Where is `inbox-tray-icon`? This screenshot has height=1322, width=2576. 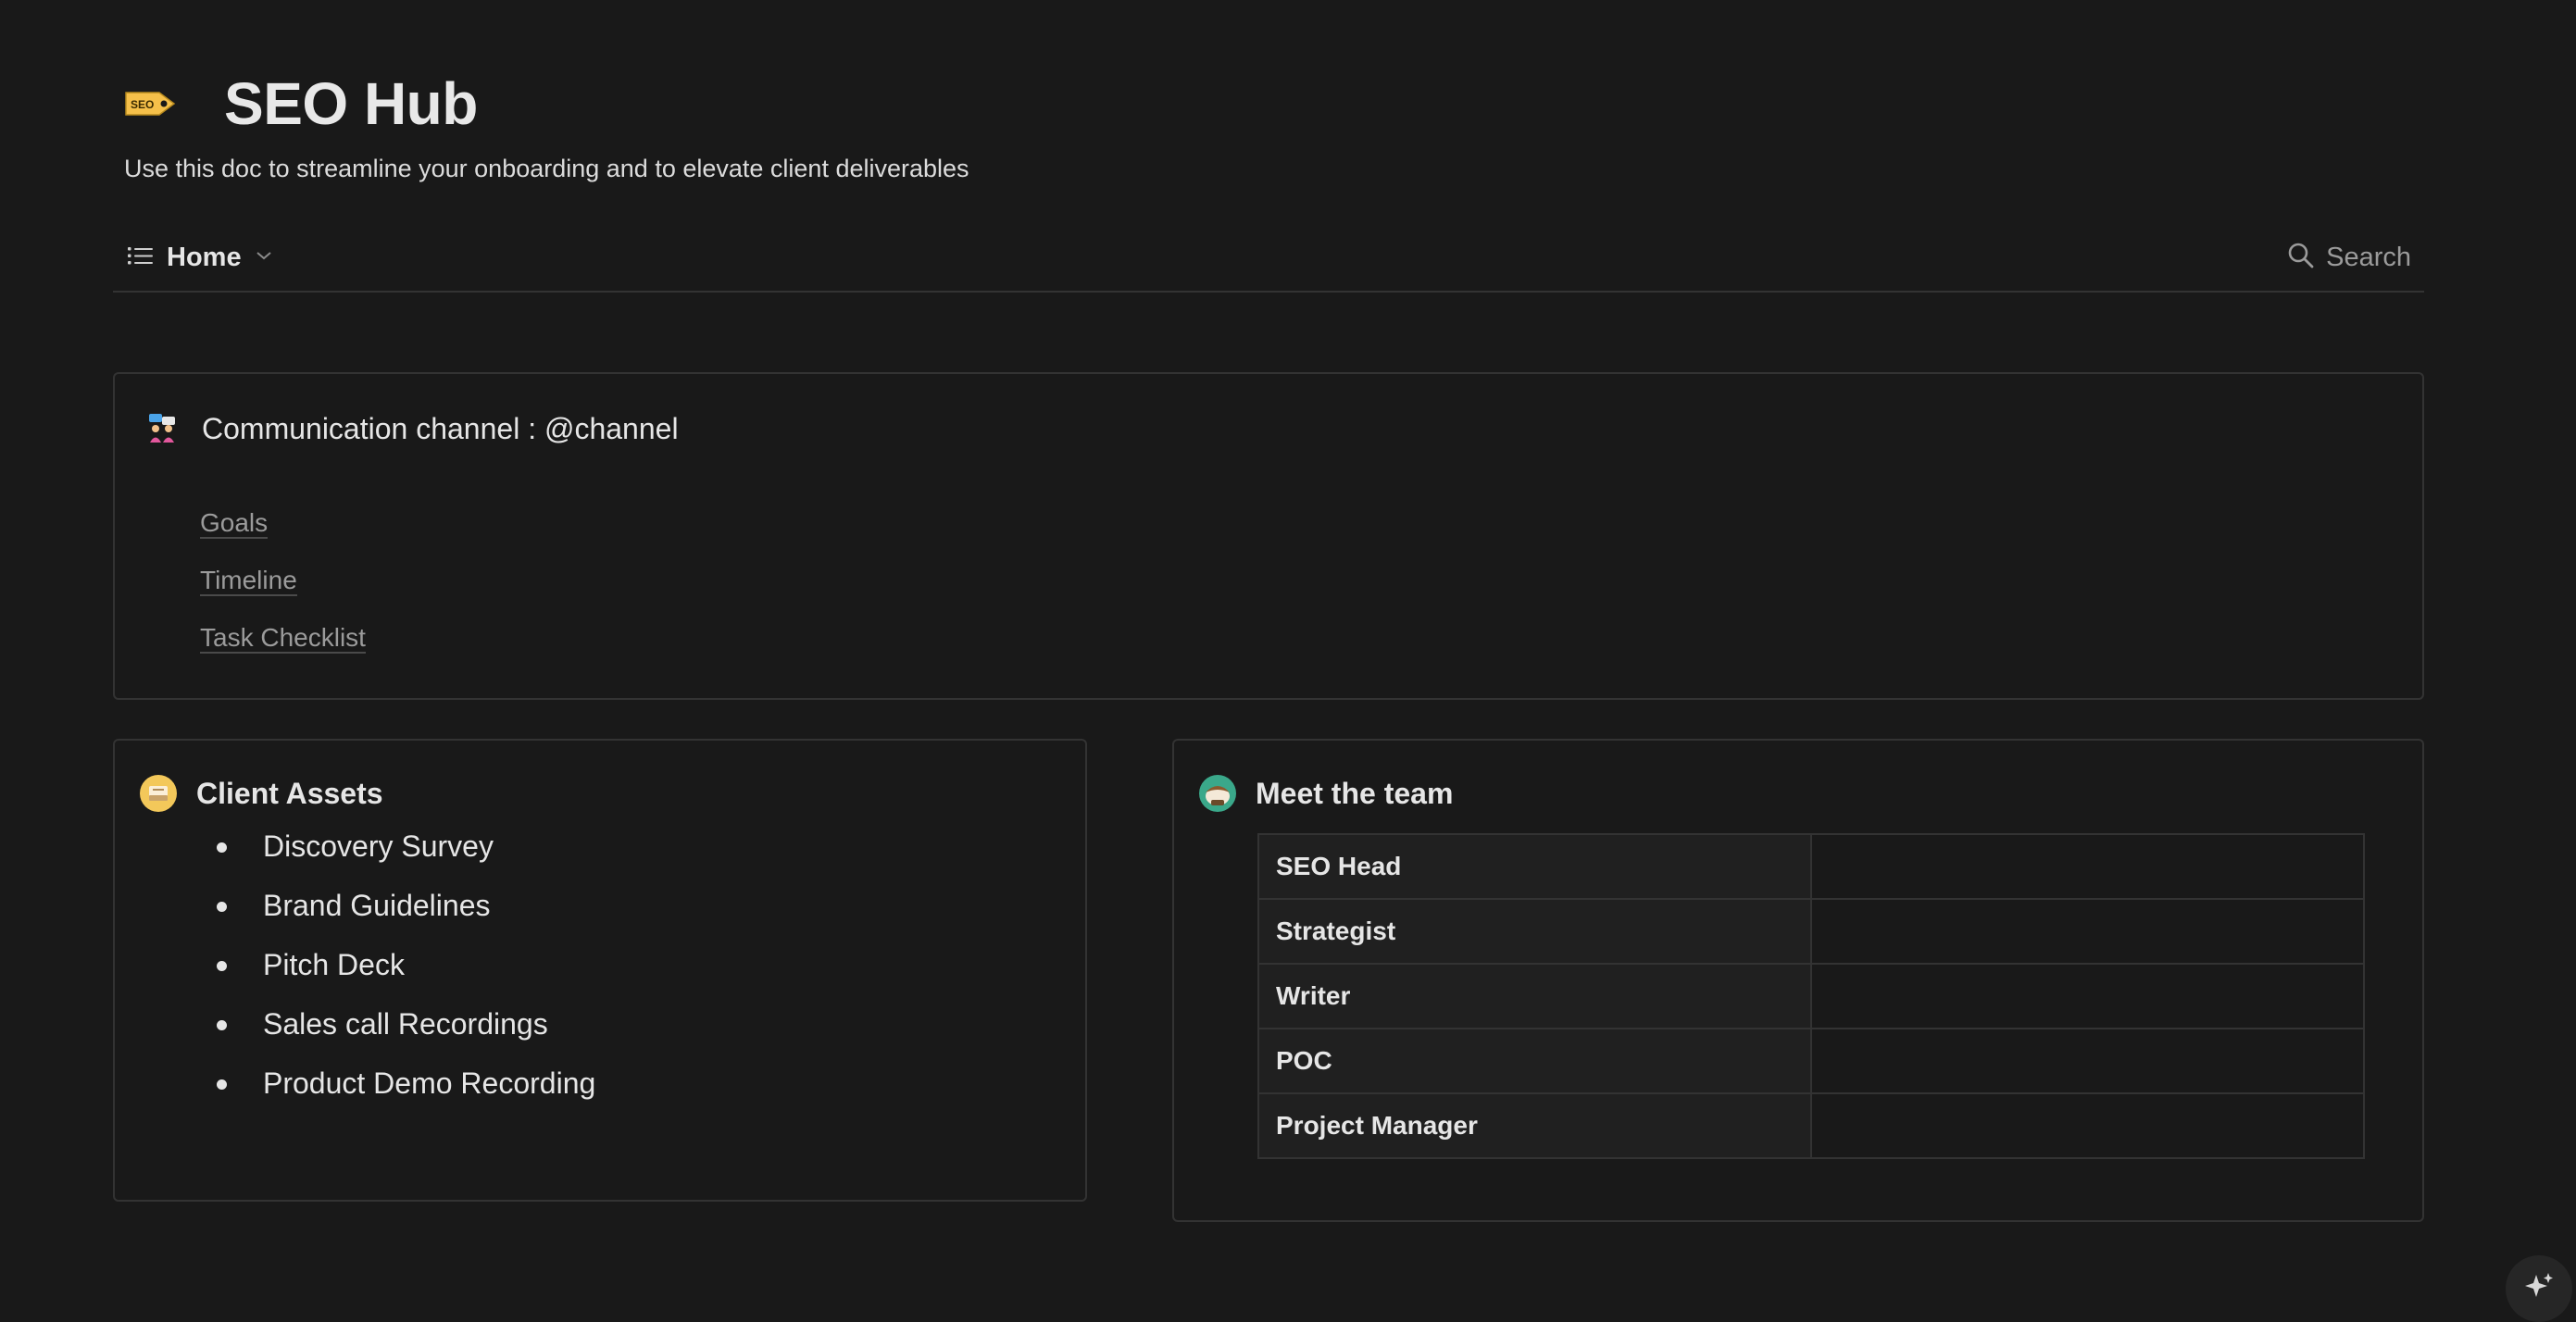
inbox-tray-icon is located at coordinates (158, 793).